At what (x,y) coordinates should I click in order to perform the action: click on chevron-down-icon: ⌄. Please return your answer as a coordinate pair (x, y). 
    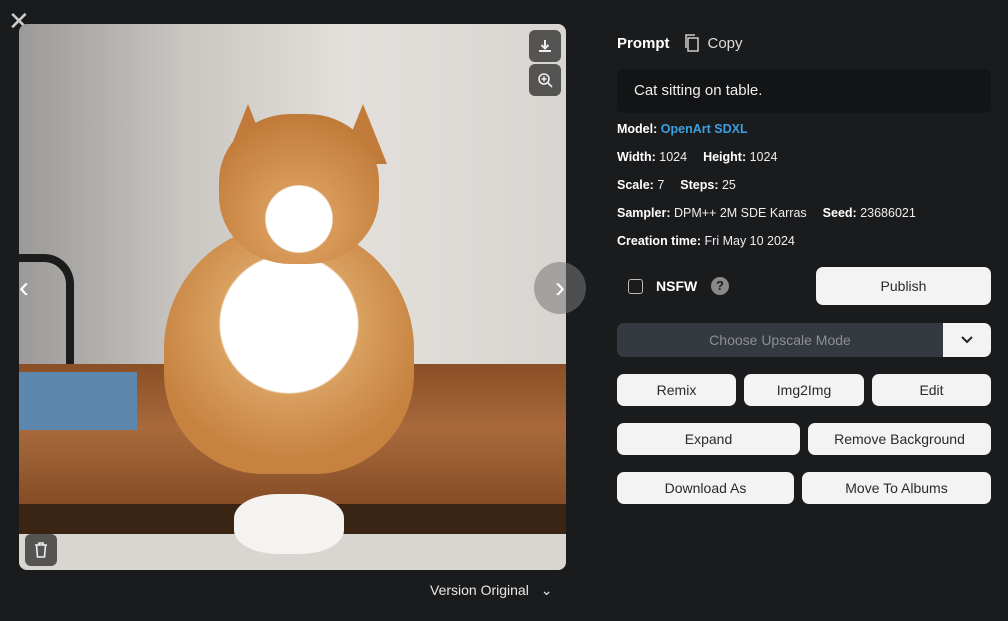
    Looking at the image, I should click on (546, 590).